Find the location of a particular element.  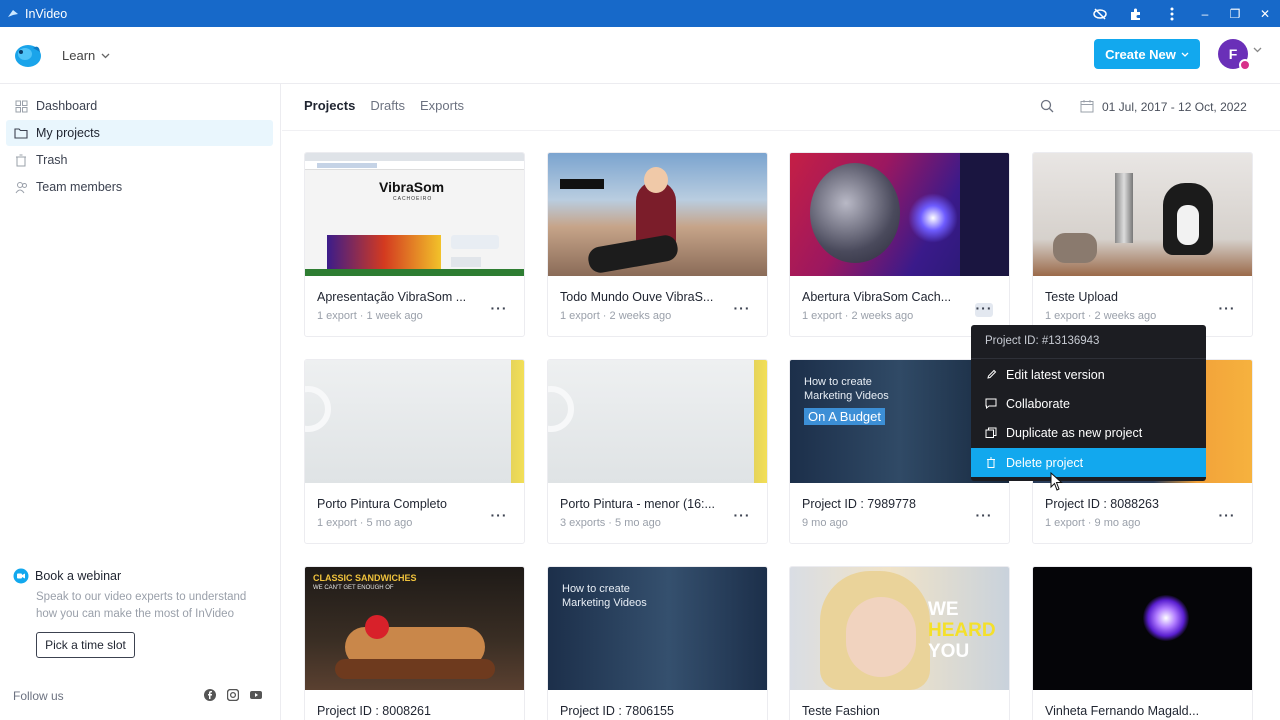

project-card: Teste Upload 1 export · 2 weeks ago ··· is located at coordinates (1142, 244).